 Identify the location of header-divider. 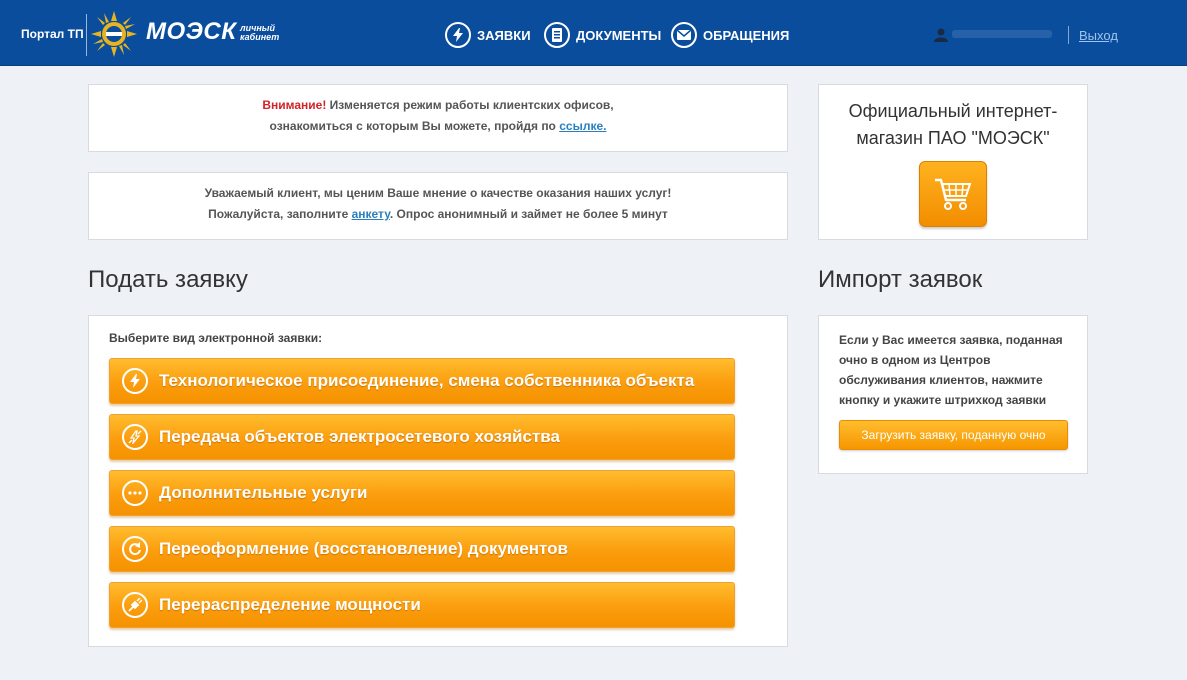
(86, 35).